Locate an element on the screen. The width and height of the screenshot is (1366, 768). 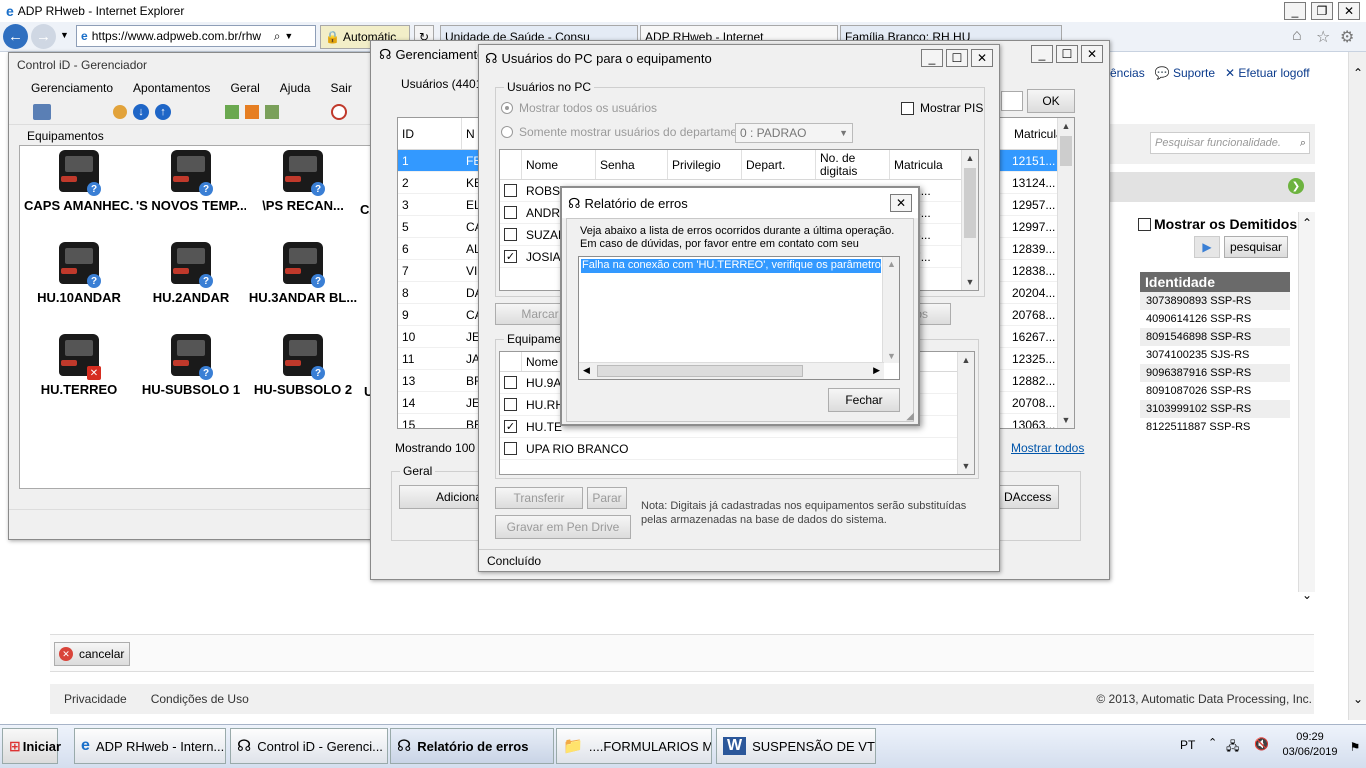
device-tile: ? HU-SUBSOLO 1 is located at coordinates (191, 364).